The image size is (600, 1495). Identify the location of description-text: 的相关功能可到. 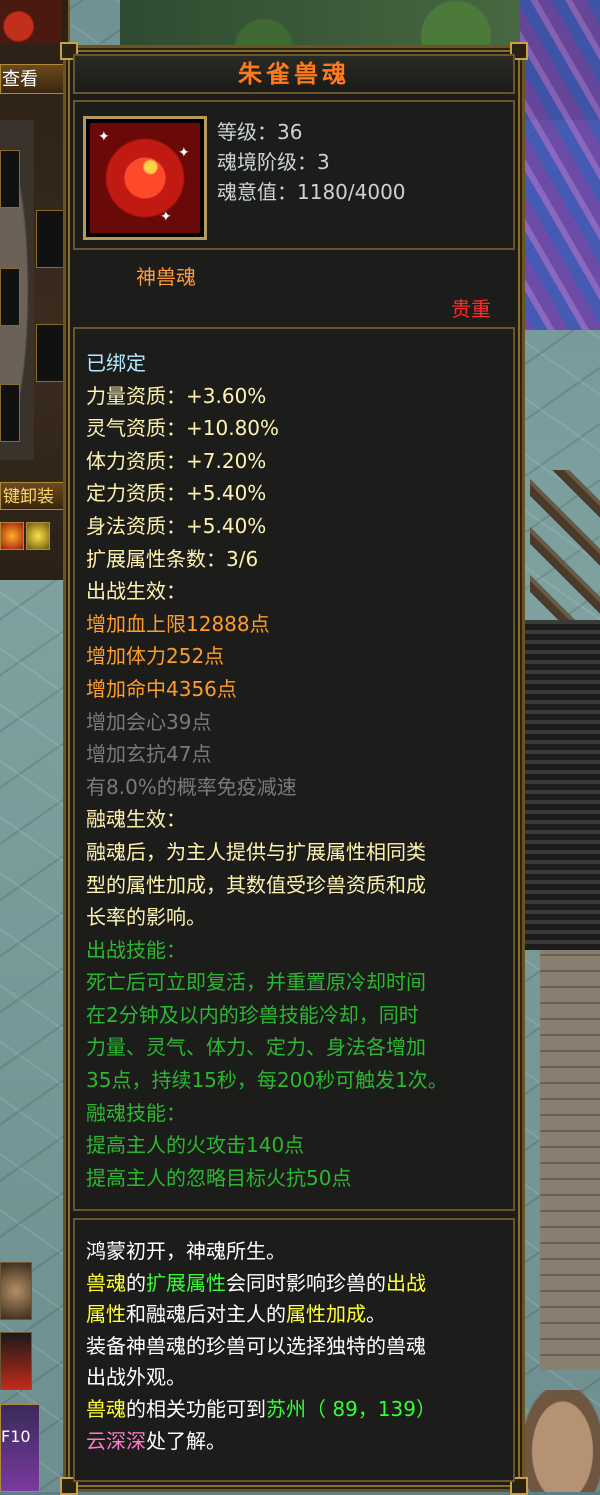
(196, 1408).